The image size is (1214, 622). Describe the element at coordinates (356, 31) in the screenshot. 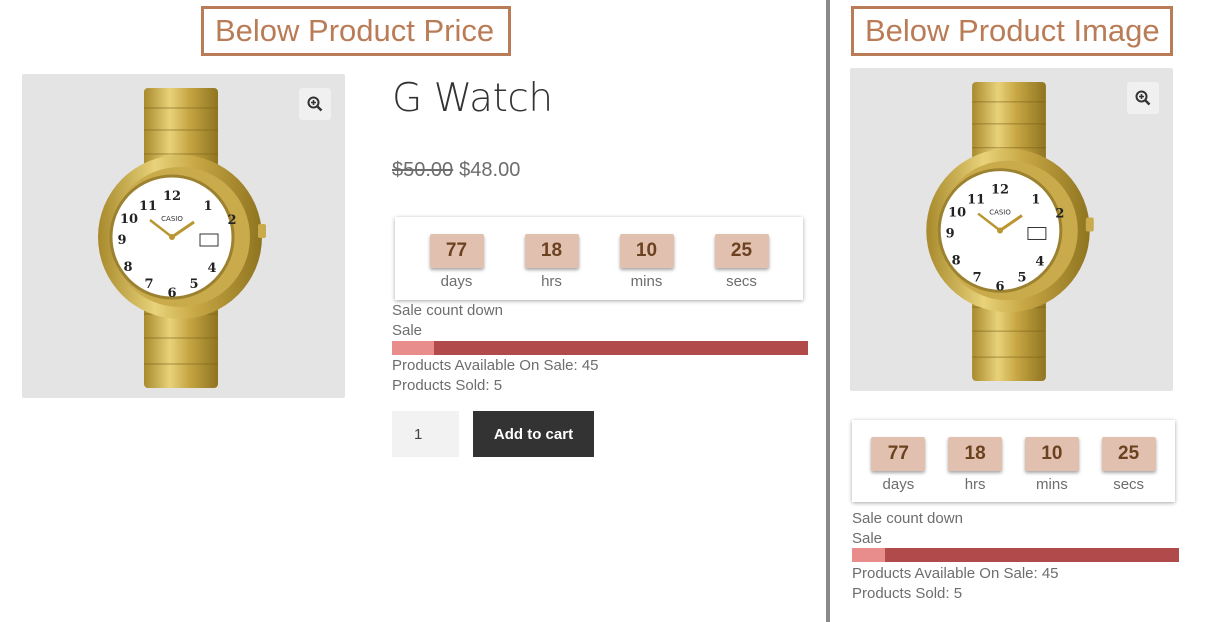

I see `section-heading-below-price: Below Product Price` at that location.